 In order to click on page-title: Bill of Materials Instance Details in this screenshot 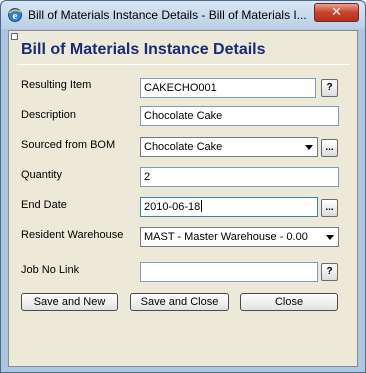, I will do `click(143, 49)`.